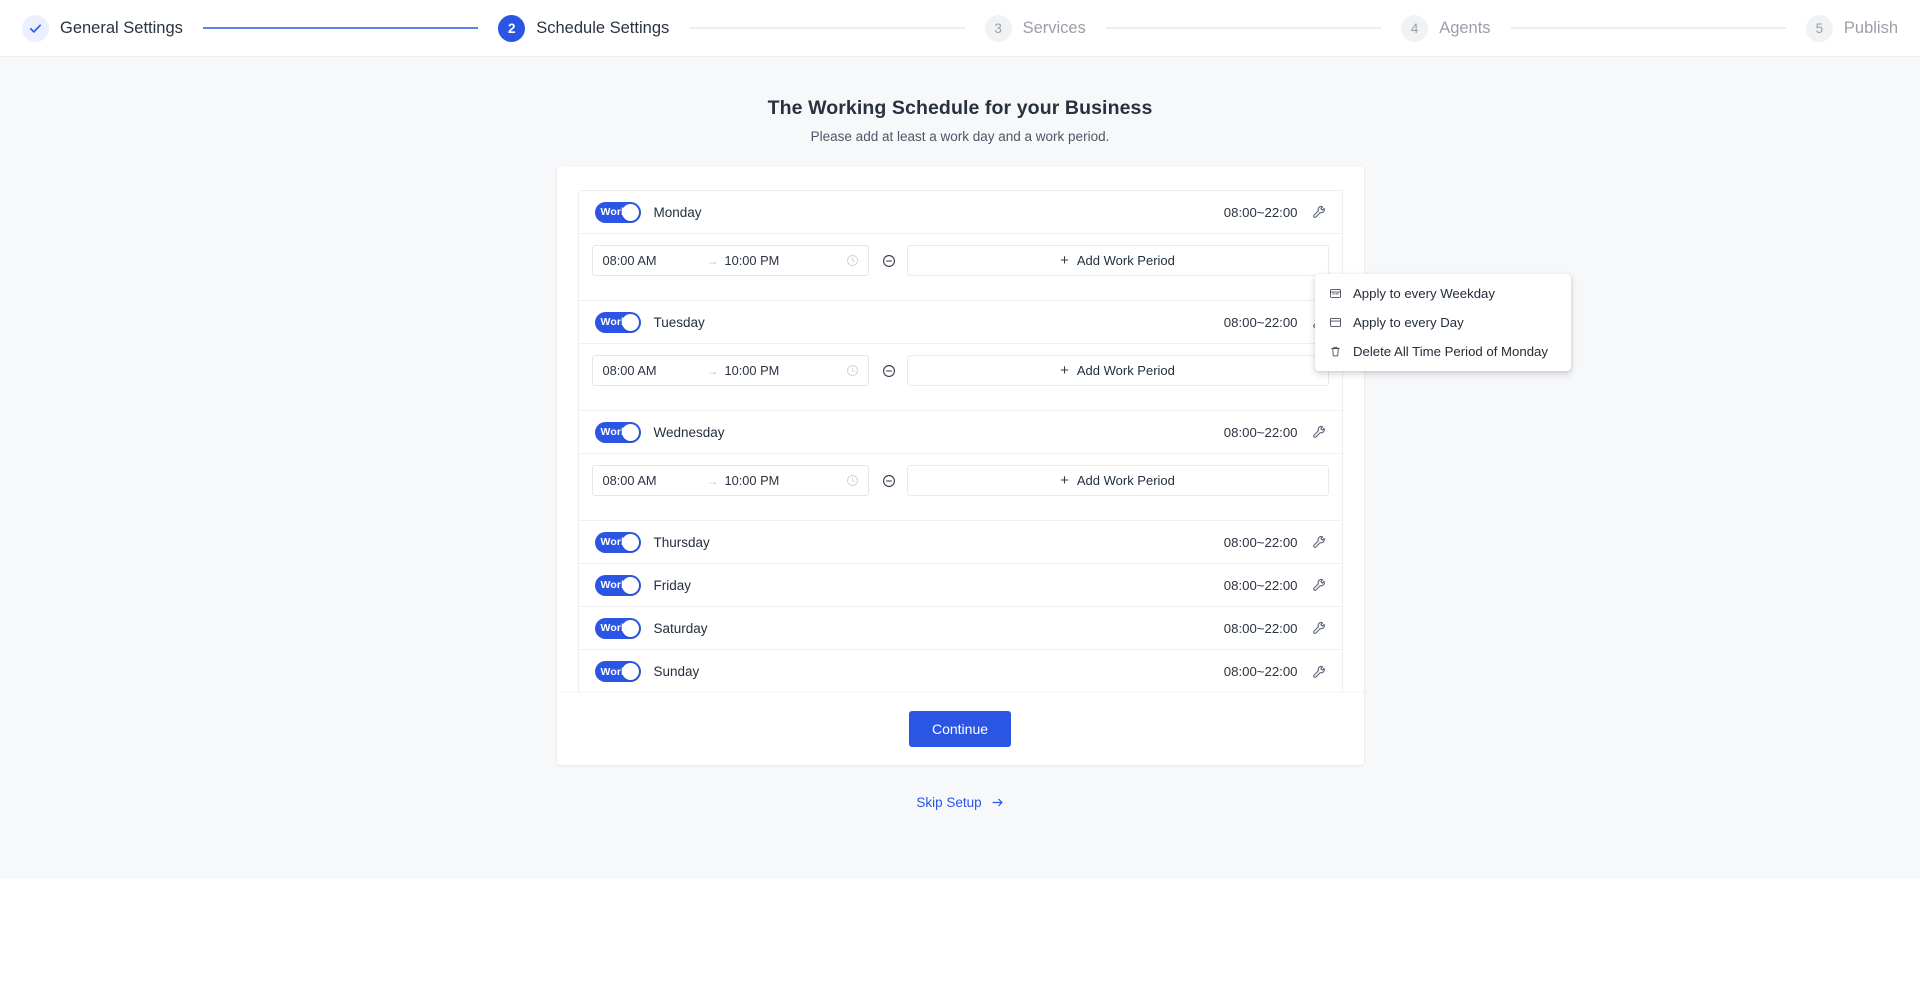 This screenshot has width=1920, height=993. What do you see at coordinates (672, 585) in the screenshot?
I see `day-name: Friday` at bounding box center [672, 585].